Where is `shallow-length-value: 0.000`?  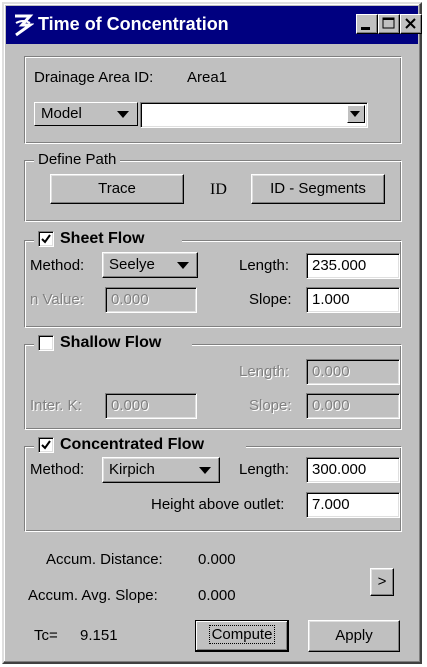
shallow-length-value: 0.000 is located at coordinates (331, 371).